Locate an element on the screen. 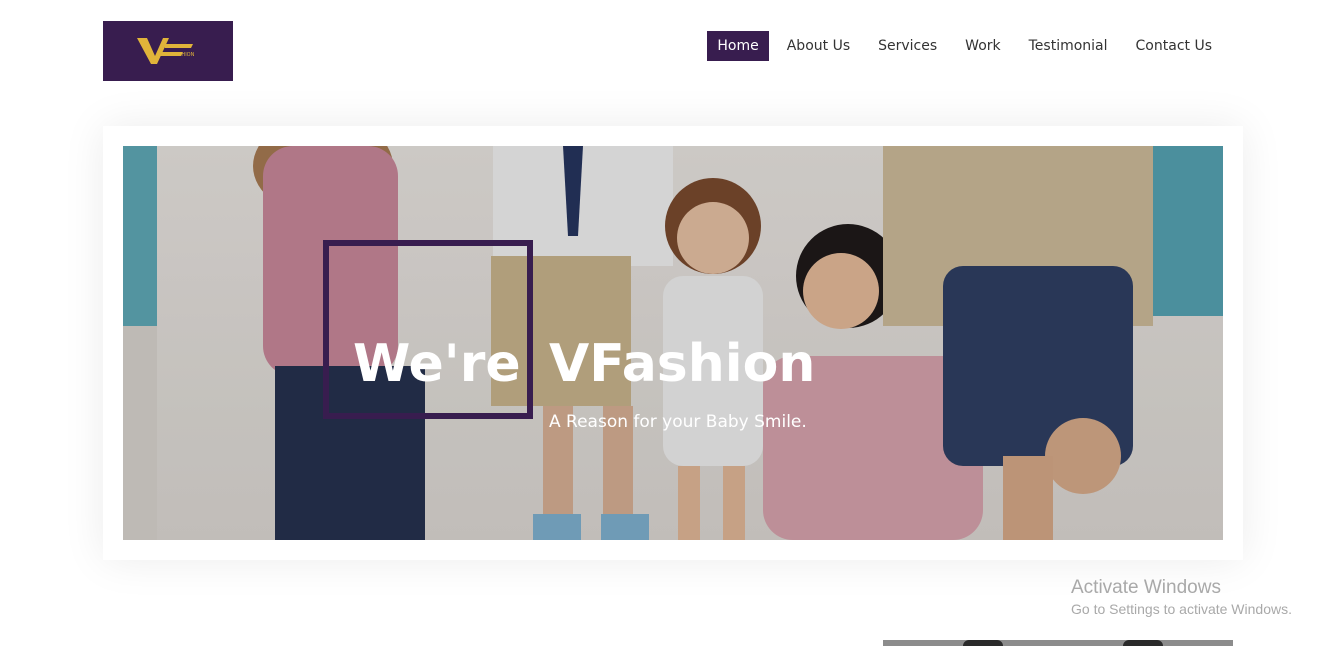 The height and width of the screenshot is (646, 1342). next-section-image is located at coordinates (1058, 643).